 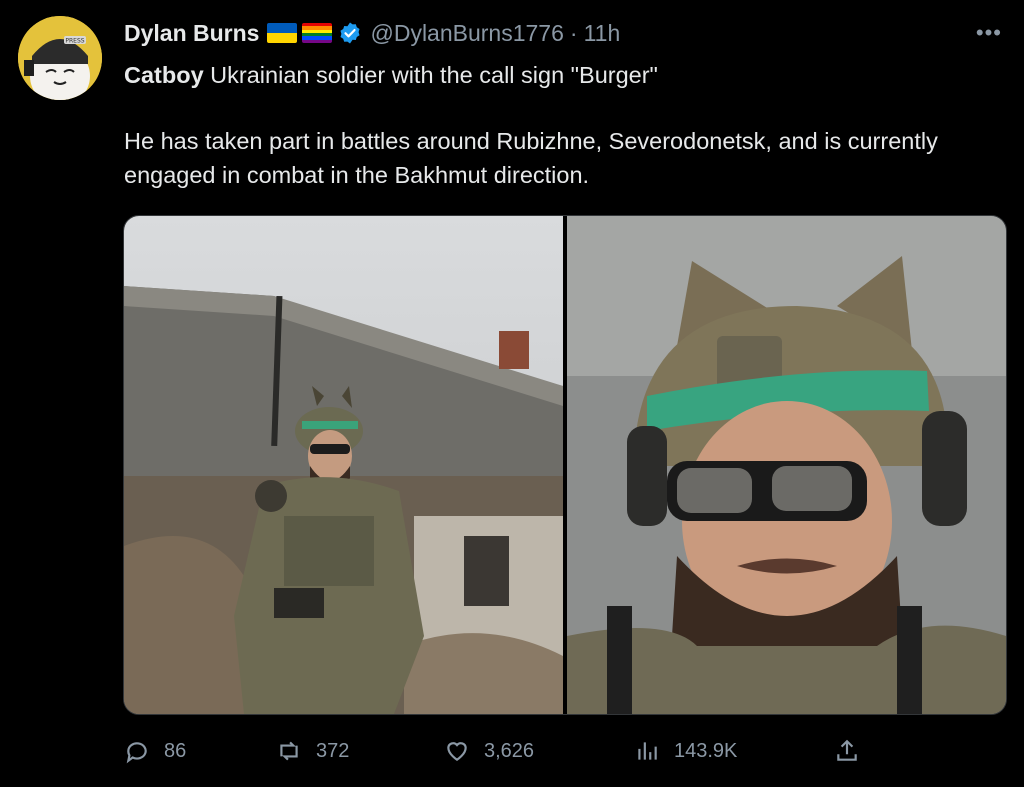 What do you see at coordinates (647, 751) in the screenshot?
I see `views-icon` at bounding box center [647, 751].